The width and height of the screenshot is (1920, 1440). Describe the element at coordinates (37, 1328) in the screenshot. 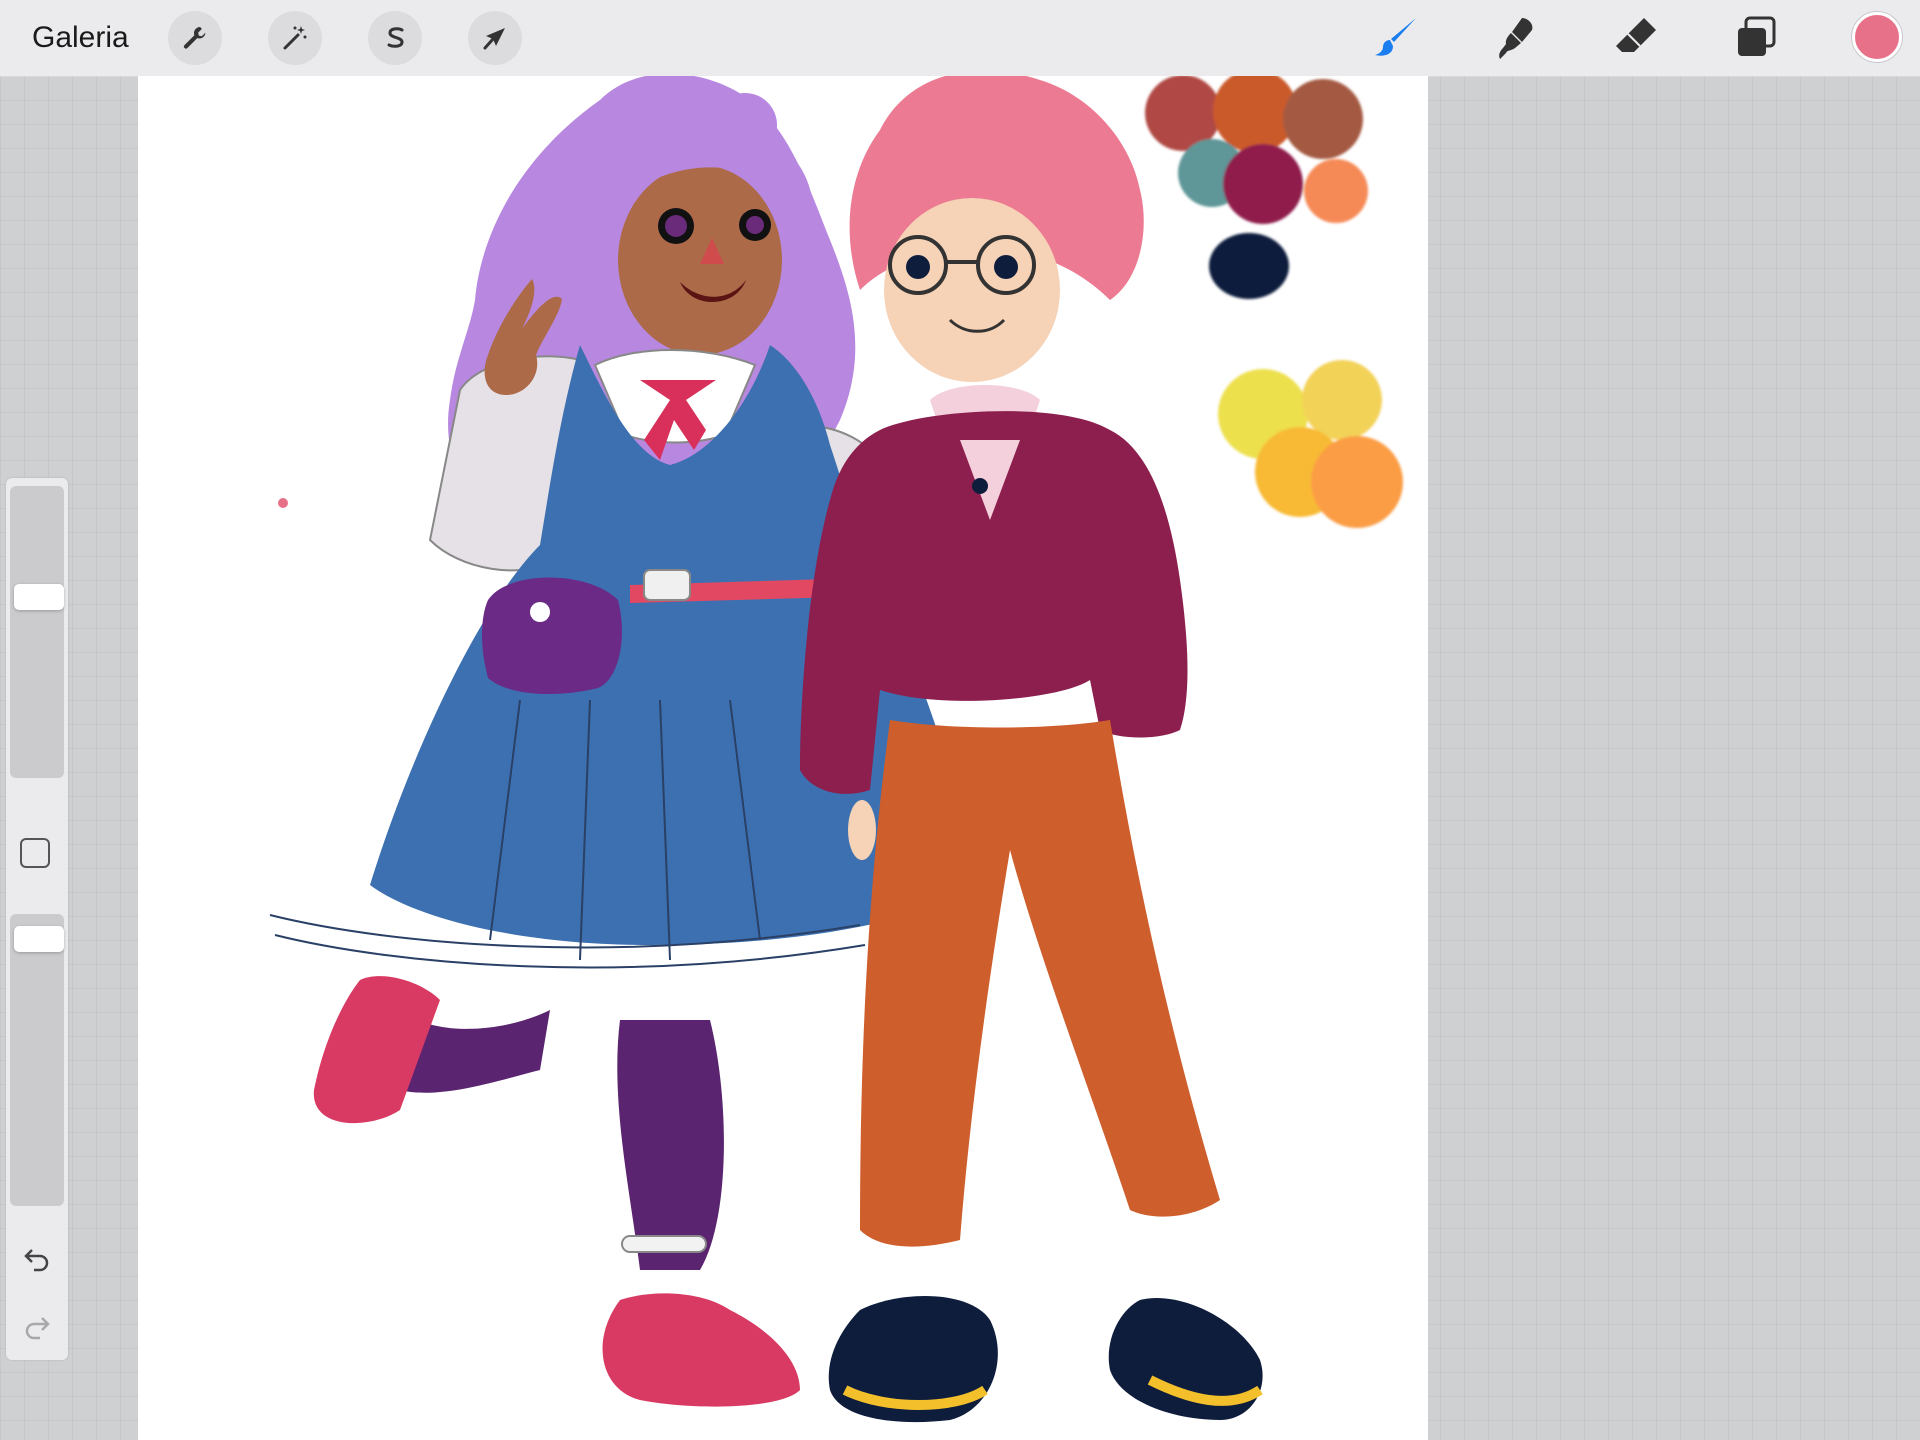

I see `redo-icon` at that location.